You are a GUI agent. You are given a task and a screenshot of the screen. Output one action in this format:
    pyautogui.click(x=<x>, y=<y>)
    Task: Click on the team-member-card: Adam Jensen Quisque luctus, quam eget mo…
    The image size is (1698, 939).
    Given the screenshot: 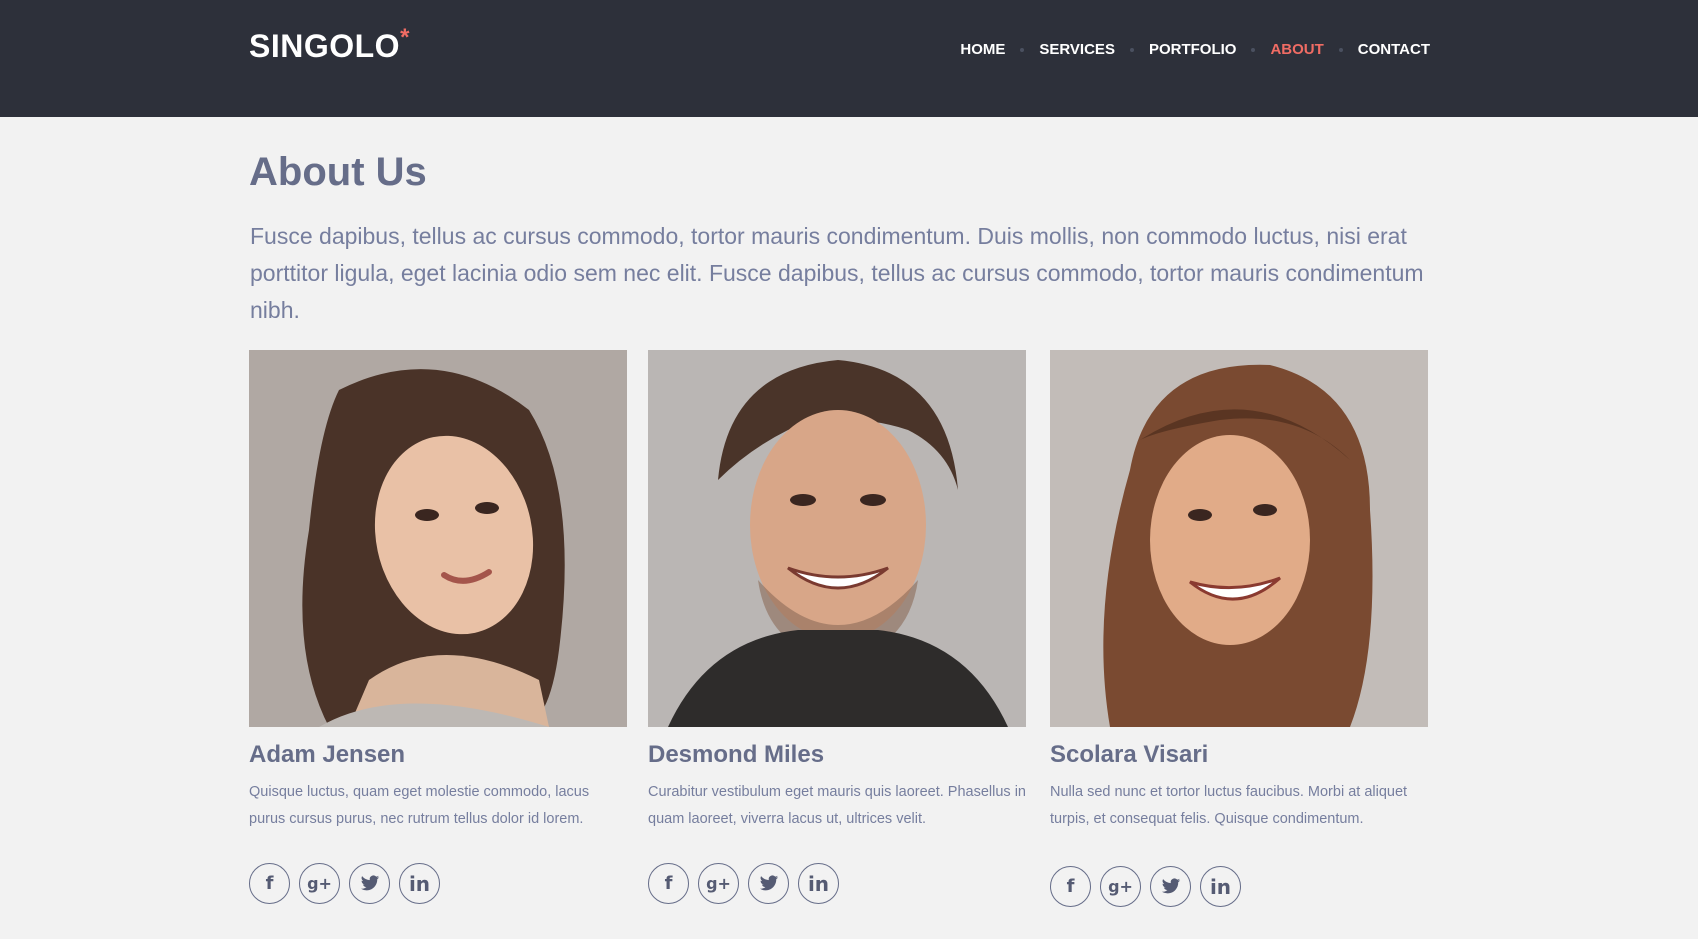 What is the action you would take?
    pyautogui.click(x=438, y=627)
    